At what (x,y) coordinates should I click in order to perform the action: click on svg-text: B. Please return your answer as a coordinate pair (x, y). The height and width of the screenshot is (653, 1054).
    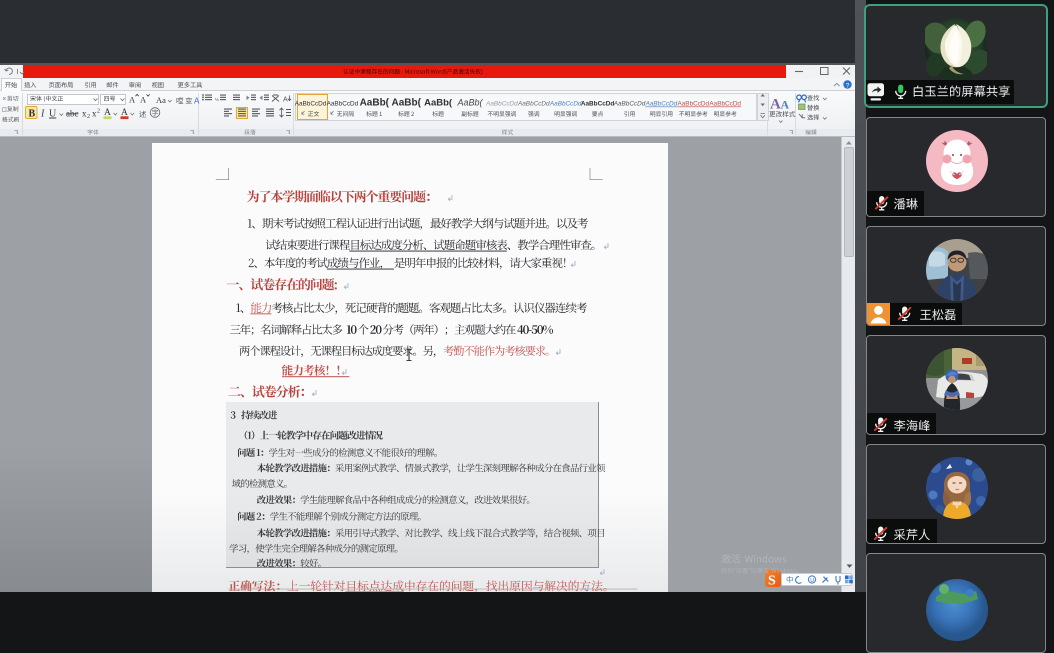
    Looking at the image, I should click on (32, 114).